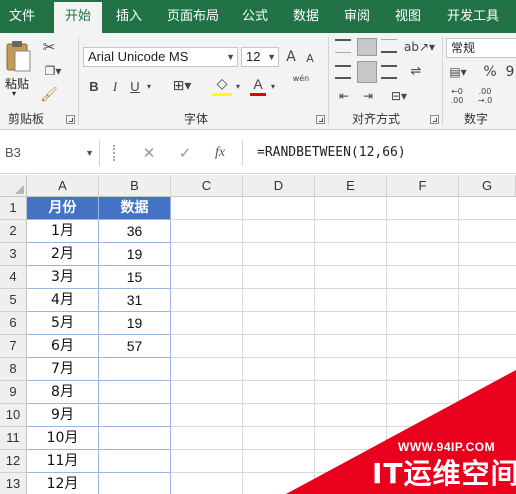  I want to click on row-header-5: 5, so click(13, 300).